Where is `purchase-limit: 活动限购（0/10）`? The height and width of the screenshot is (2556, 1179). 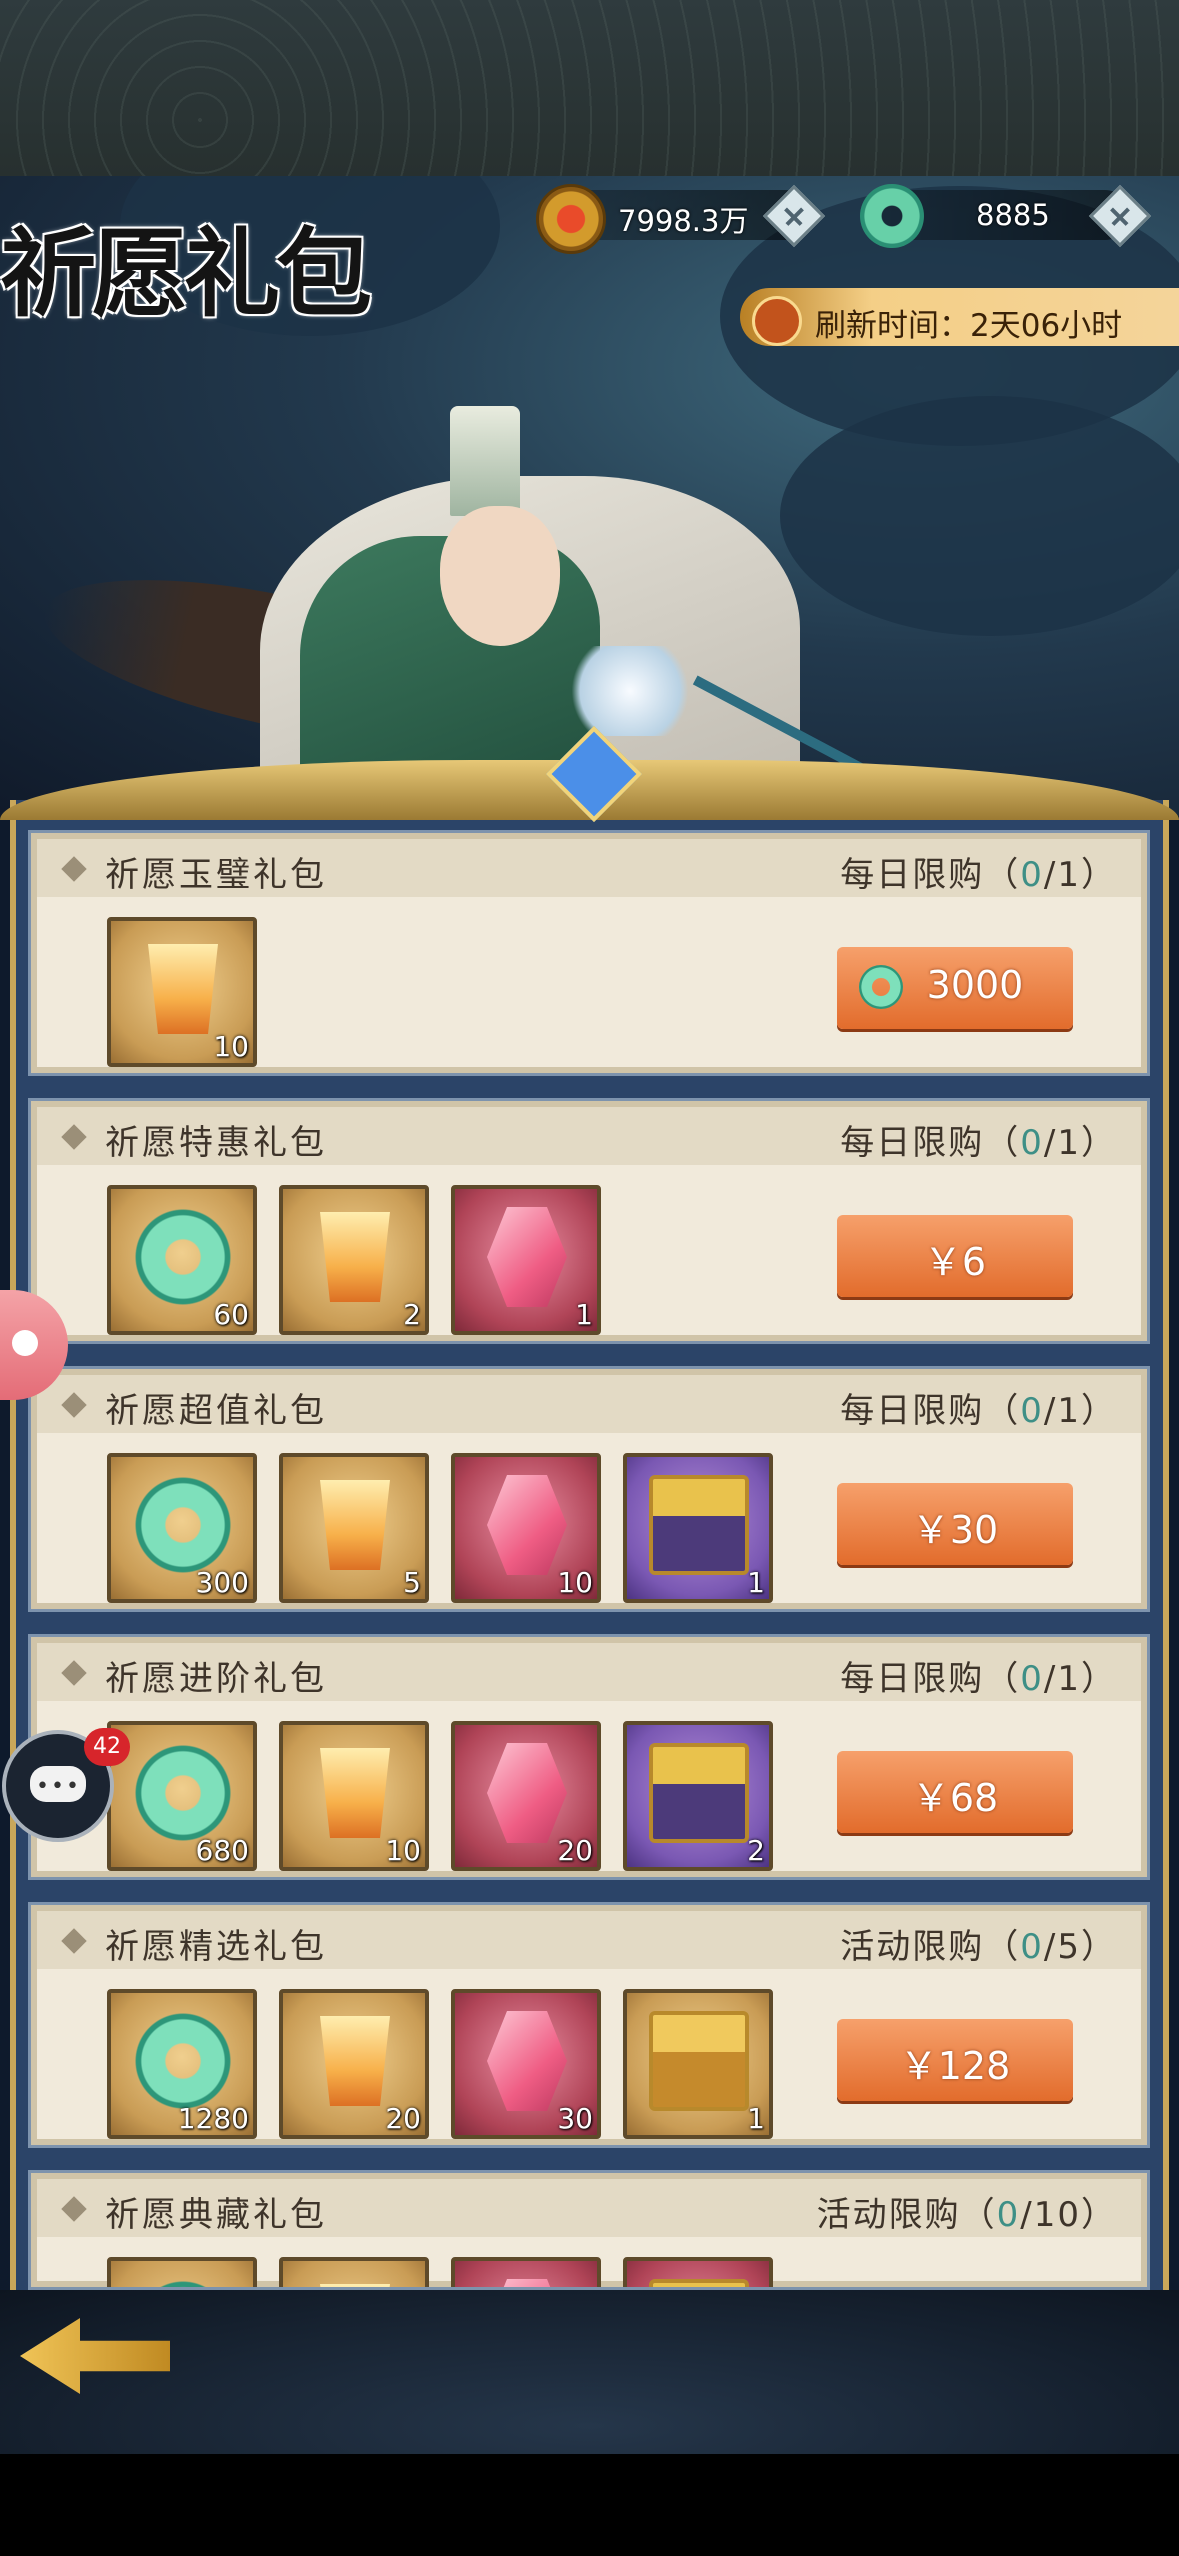 purchase-limit: 活动限购（0/10） is located at coordinates (967, 2211).